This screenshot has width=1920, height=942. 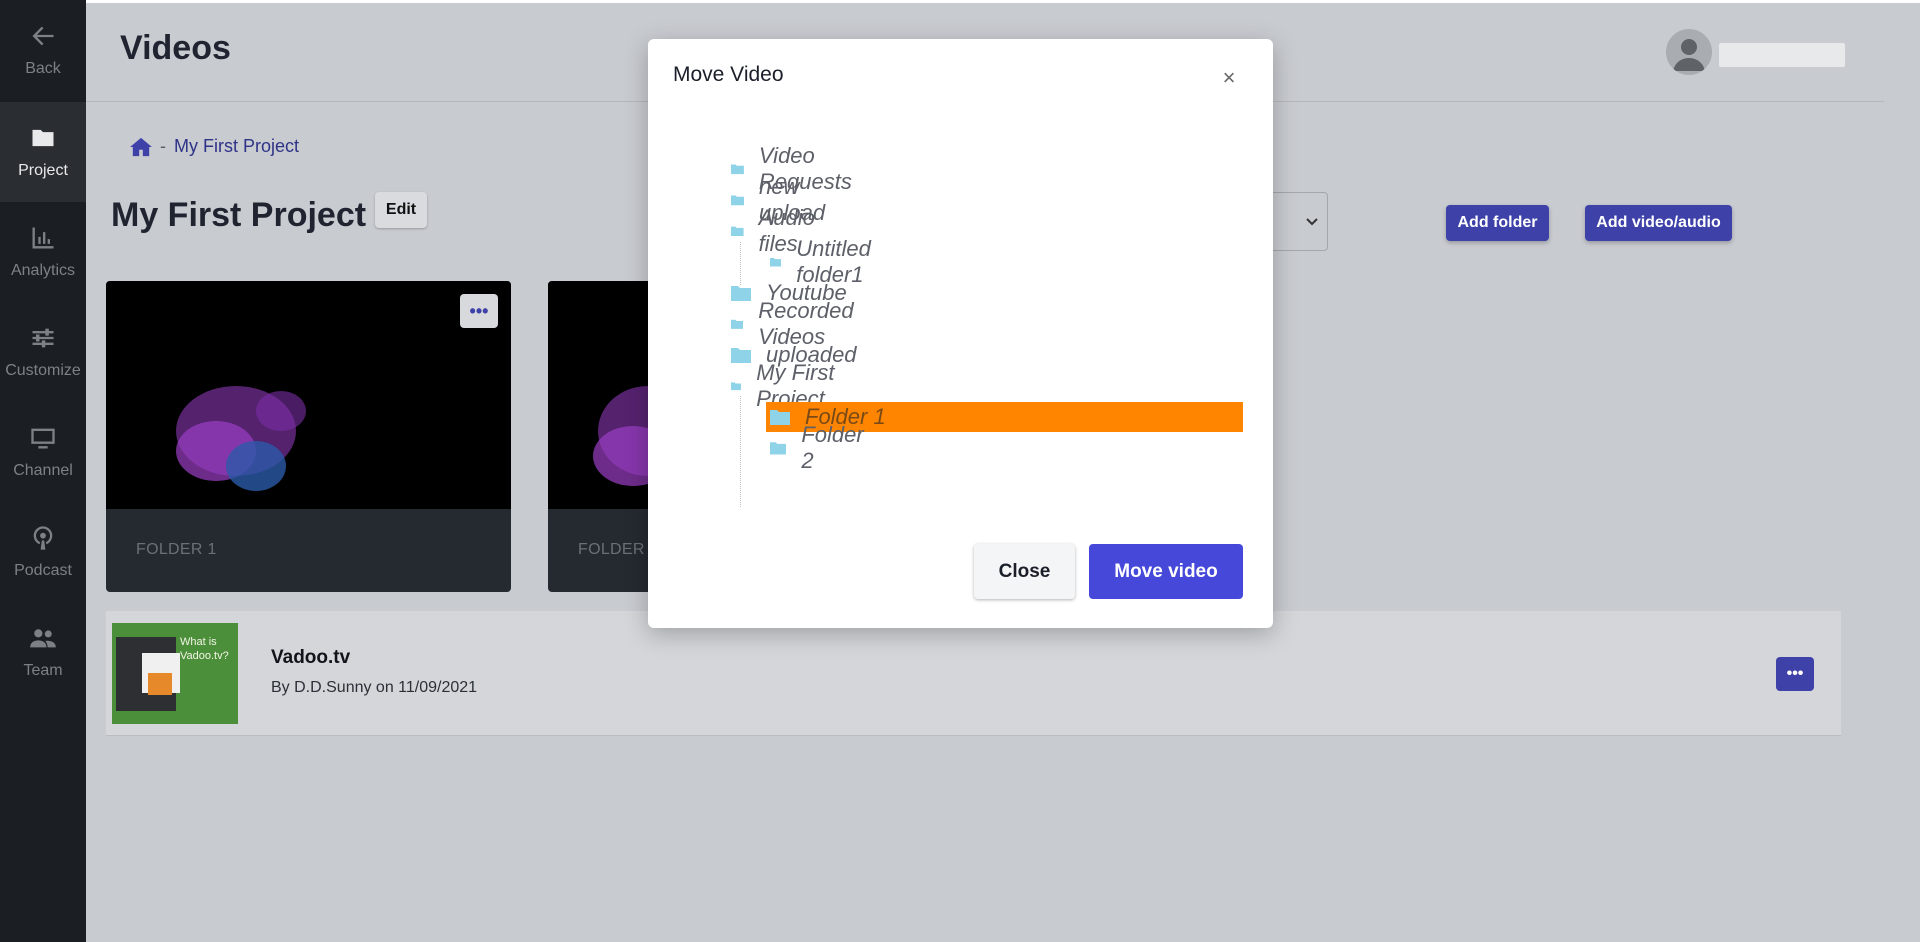 I want to click on sidebar-item-label: Customize, so click(x=43, y=370).